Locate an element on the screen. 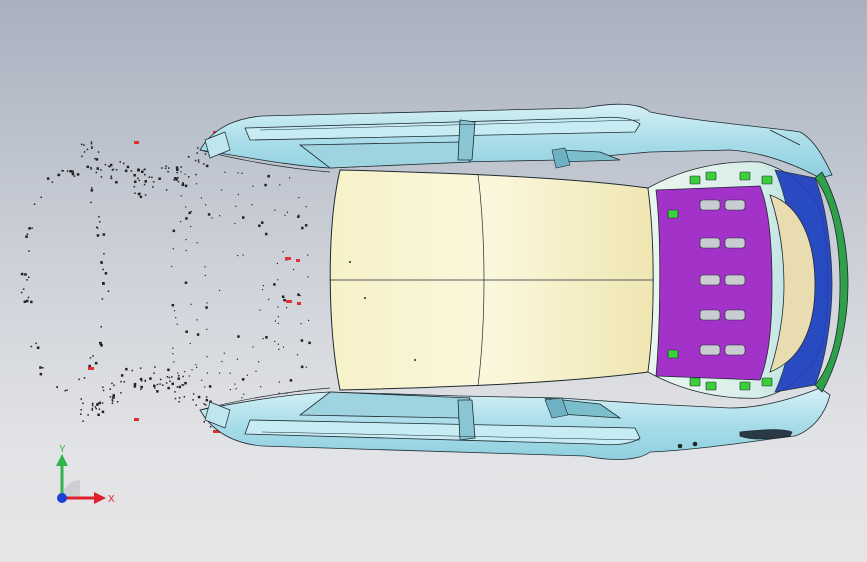 The width and height of the screenshot is (867, 562). firewall-panel is located at coordinates (714, 281).